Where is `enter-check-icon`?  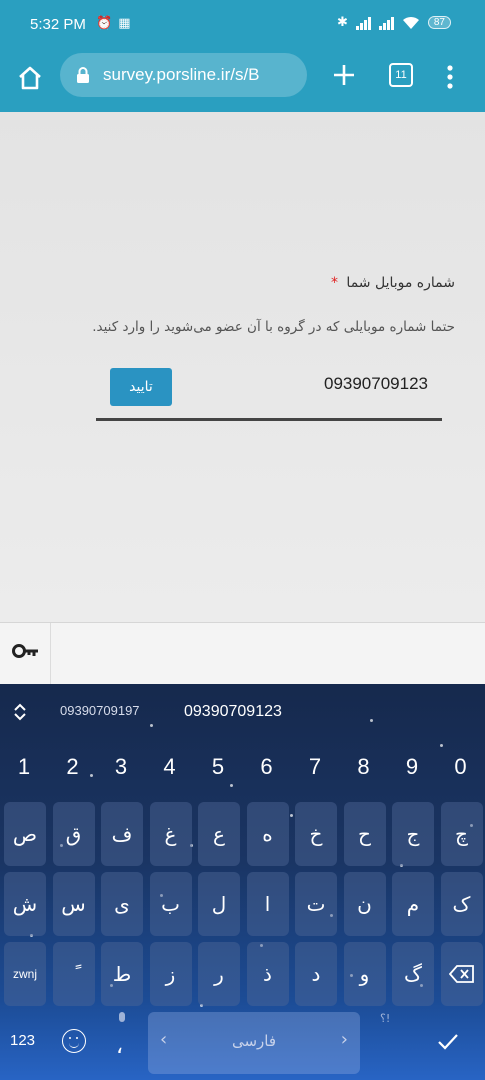 enter-check-icon is located at coordinates (448, 1042).